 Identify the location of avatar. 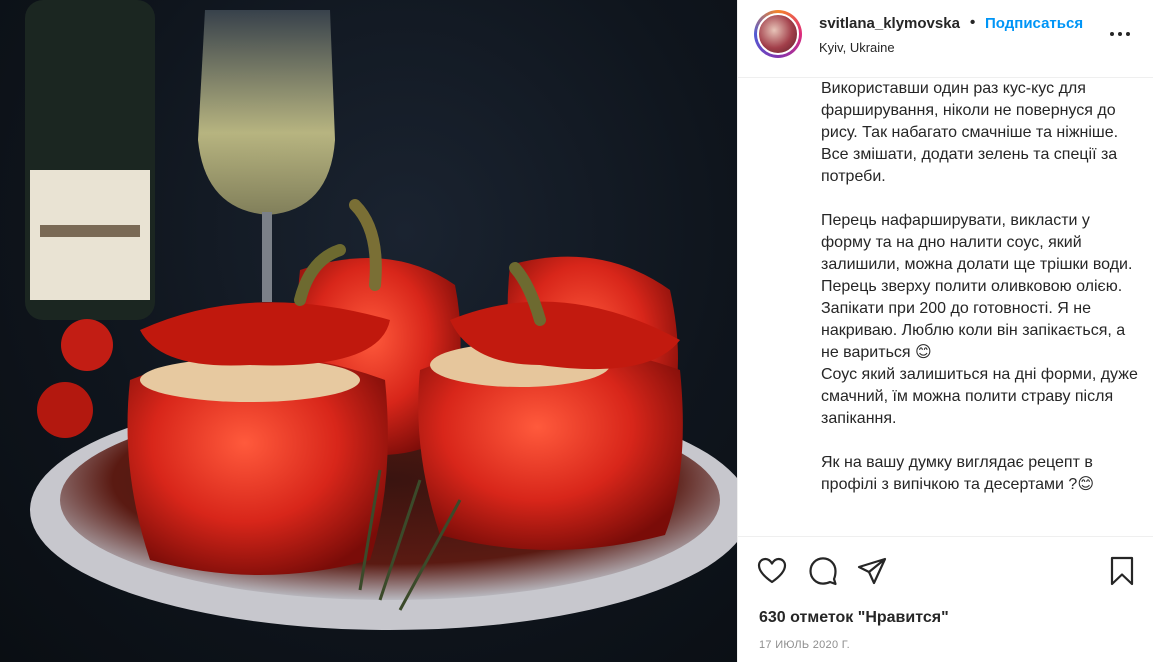
(778, 34).